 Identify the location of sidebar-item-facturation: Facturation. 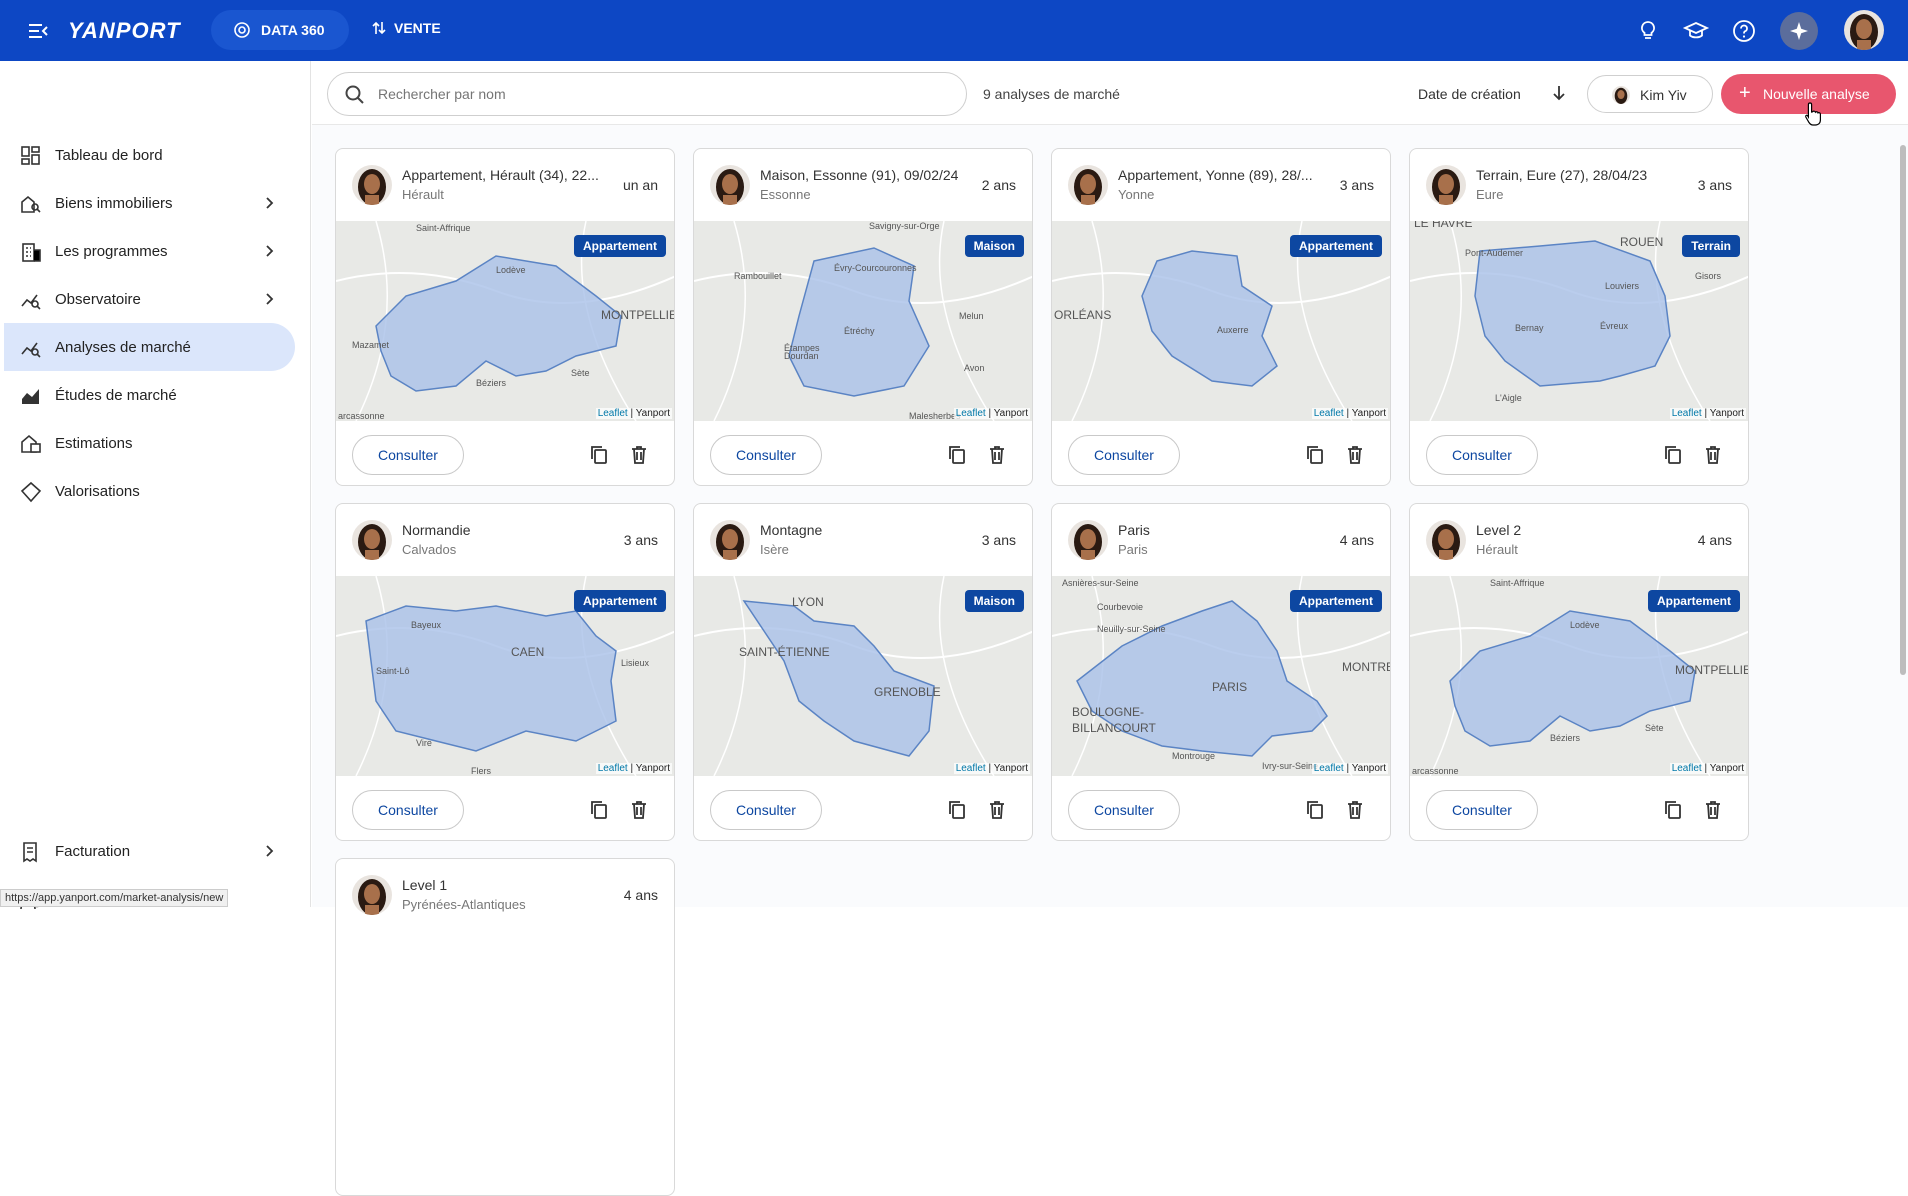
(149, 851).